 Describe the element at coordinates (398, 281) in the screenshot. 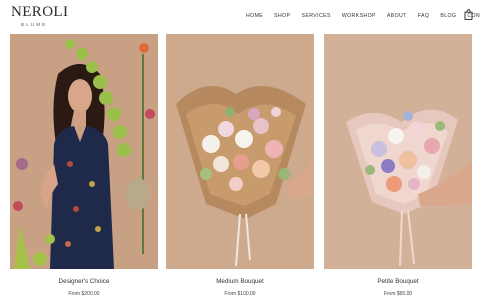

I see `product-title: Petite Bouquet` at that location.